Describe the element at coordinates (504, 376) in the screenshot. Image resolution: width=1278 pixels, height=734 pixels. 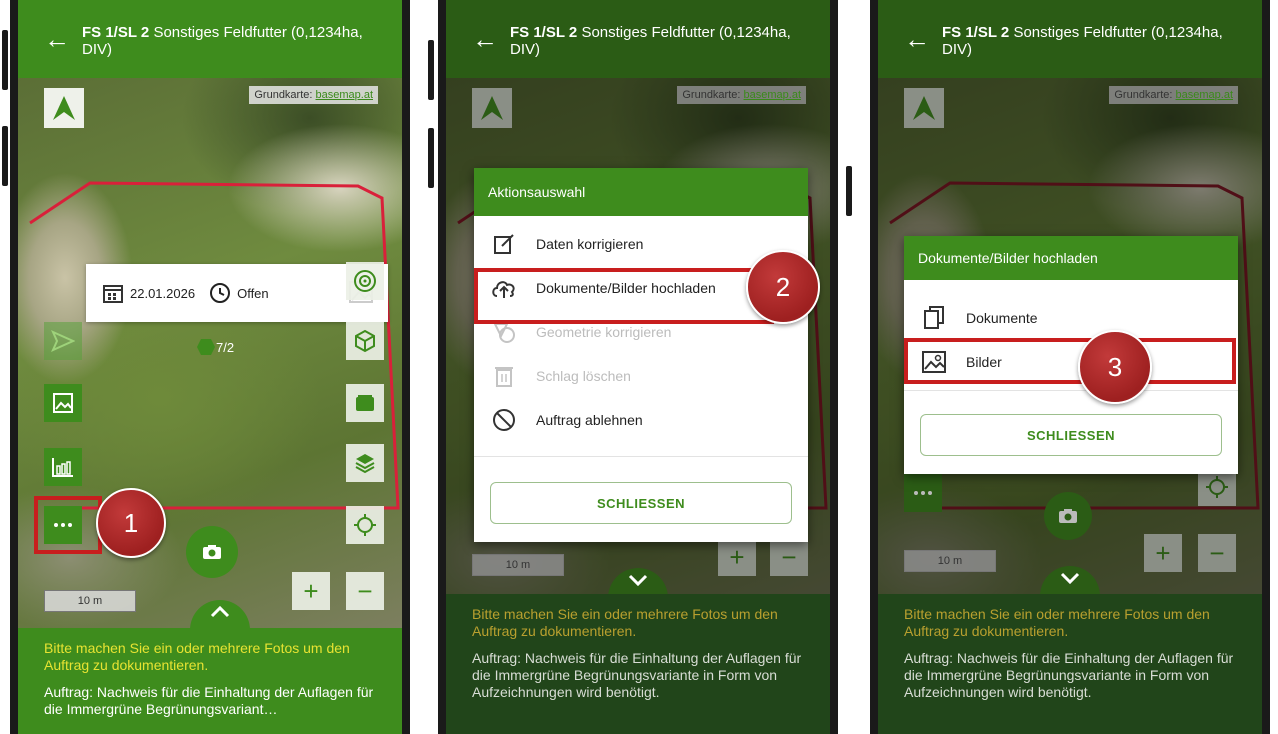
I see `trash-icon` at that location.